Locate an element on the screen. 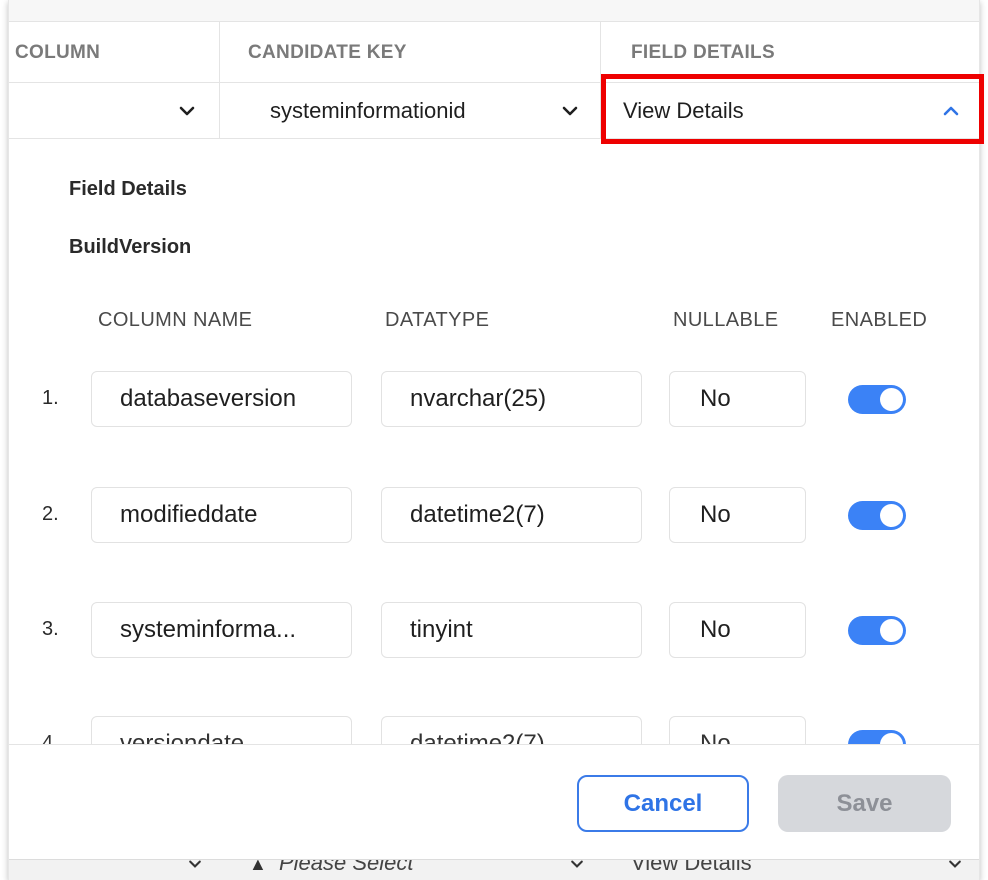 Image resolution: width=988 pixels, height=880 pixels. datatype-field: nvarchar(25) is located at coordinates (511, 399).